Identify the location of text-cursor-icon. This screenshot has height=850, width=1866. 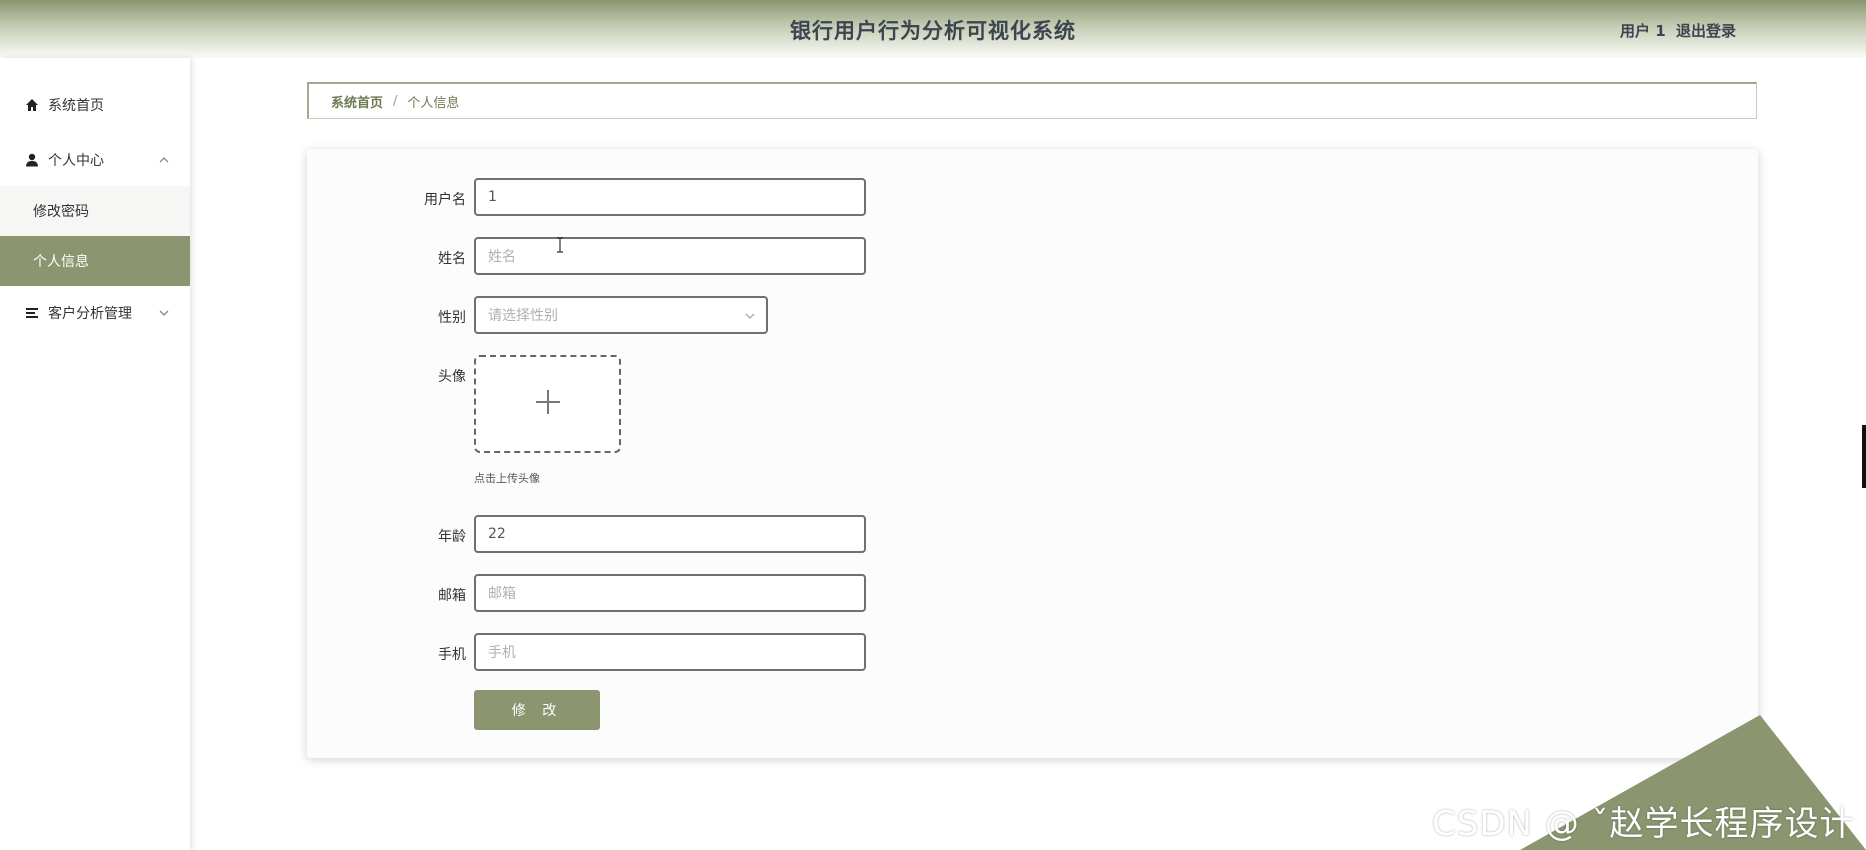
(560, 247).